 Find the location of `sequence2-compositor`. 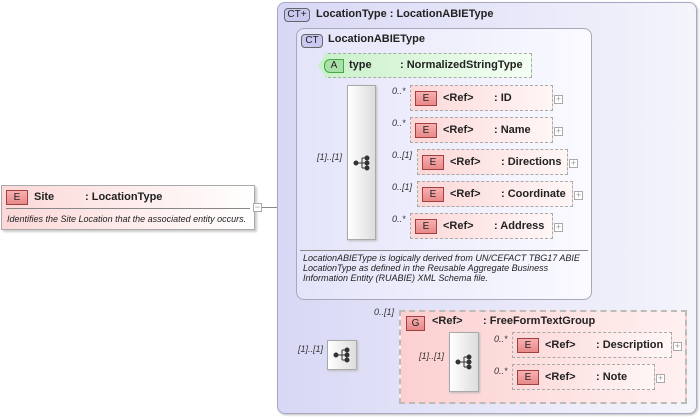

sequence2-compositor is located at coordinates (342, 355).